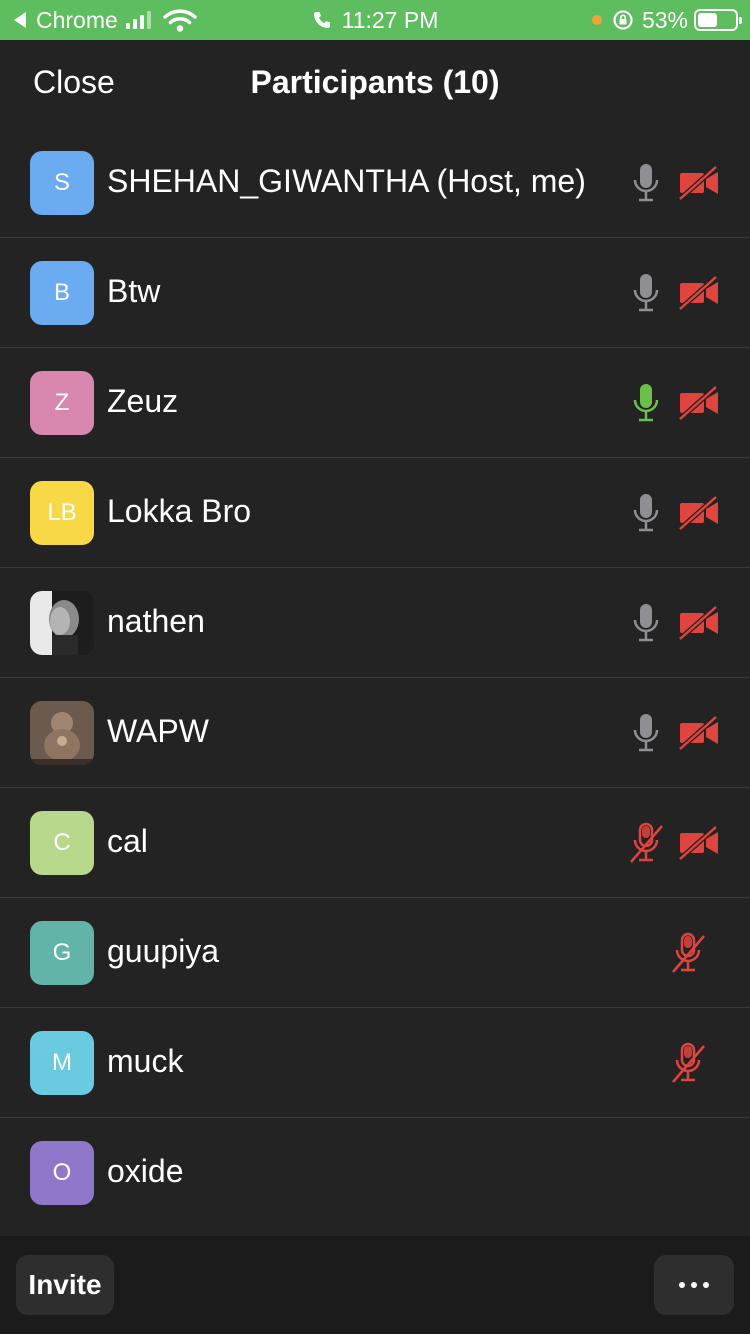 This screenshot has height=1334, width=750. I want to click on avatar-initials: C, so click(62, 842).